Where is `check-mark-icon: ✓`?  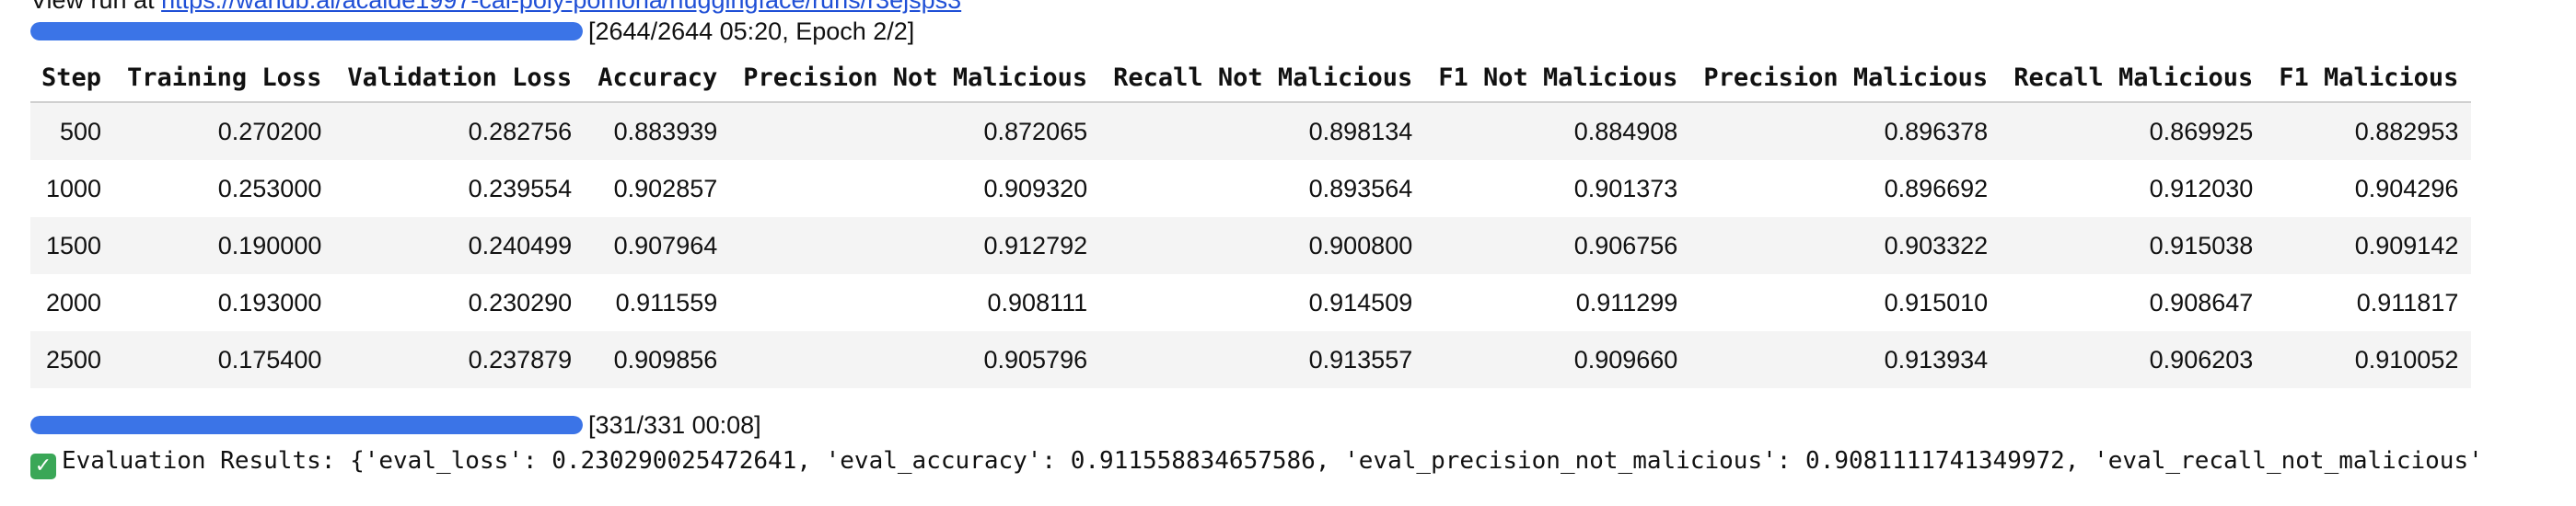 check-mark-icon: ✓ is located at coordinates (43, 466).